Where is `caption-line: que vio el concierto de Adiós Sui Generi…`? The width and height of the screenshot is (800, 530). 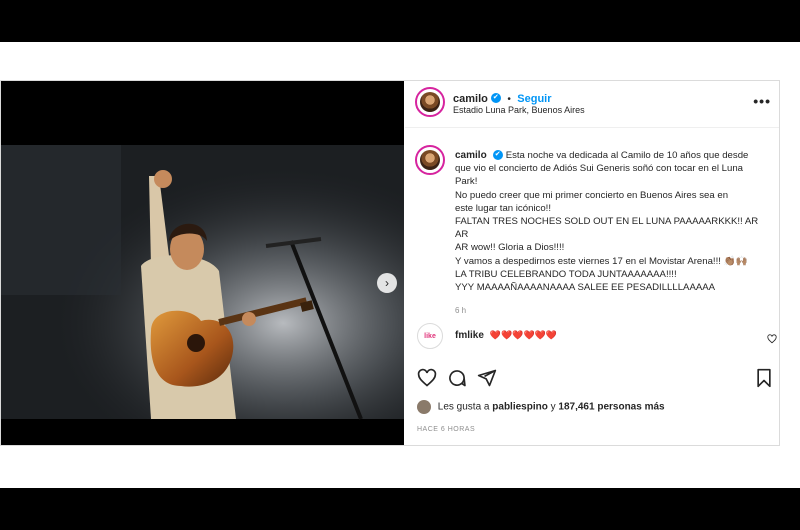 caption-line: que vio el concierto de Adiós Sui Generi… is located at coordinates (599, 169).